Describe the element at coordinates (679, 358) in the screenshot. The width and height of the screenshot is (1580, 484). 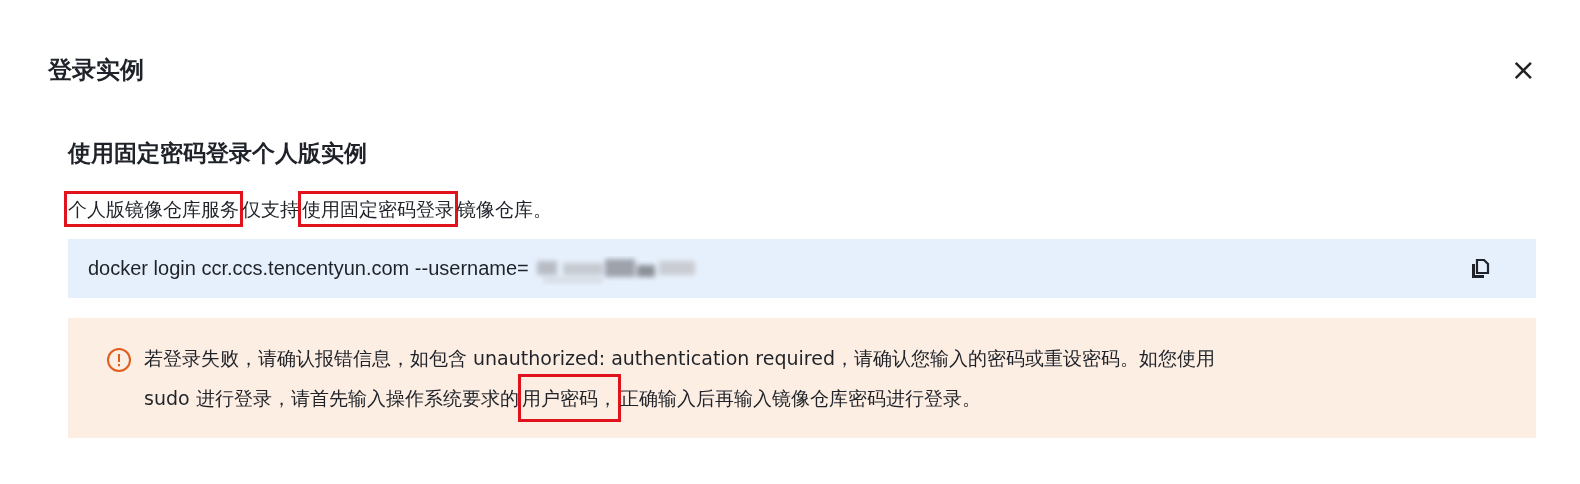
I see `text: 若登录失败，请确认报错信息，如包含 unauthorized: authentication required，请确认您输入的密码或重设密码。如您使用` at that location.